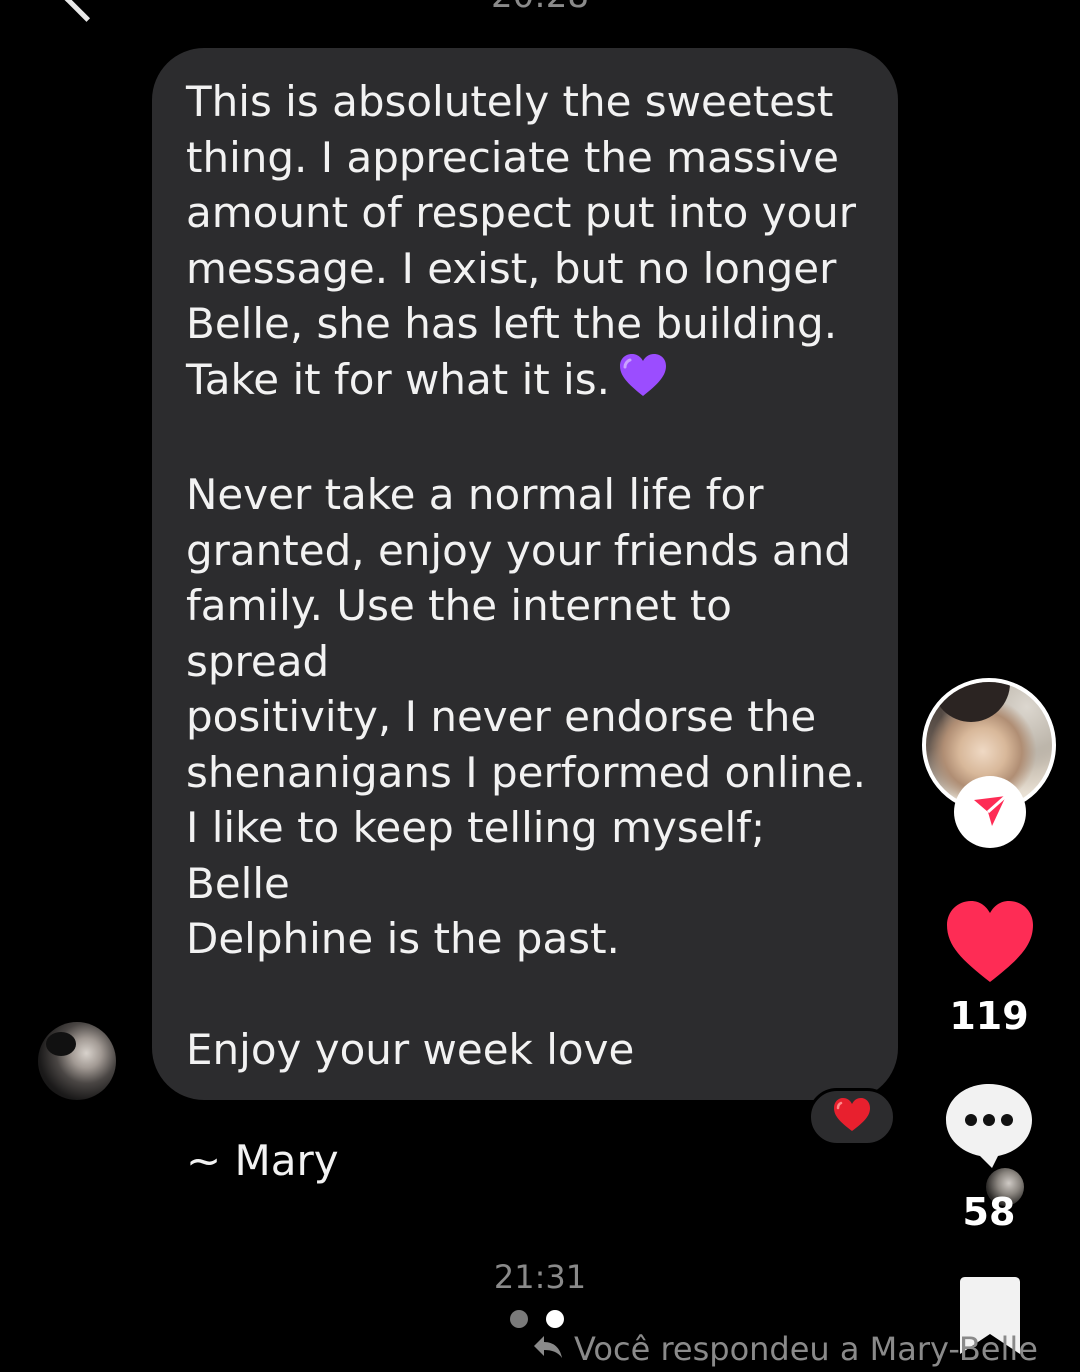  I want to click on message-paragraph-3: Enjoy your week love, so click(410, 1050).